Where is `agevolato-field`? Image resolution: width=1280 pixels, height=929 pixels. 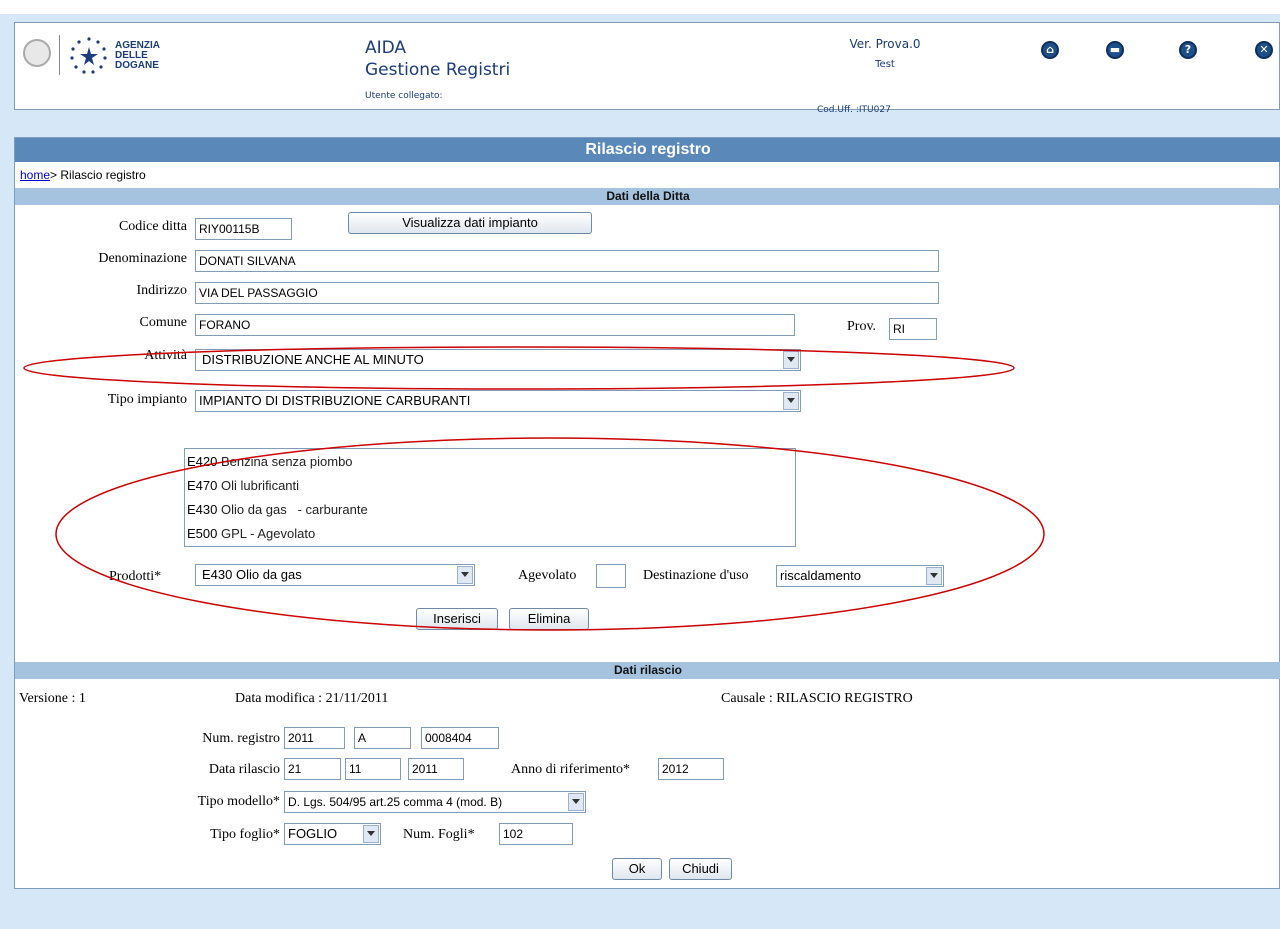 agevolato-field is located at coordinates (611, 576).